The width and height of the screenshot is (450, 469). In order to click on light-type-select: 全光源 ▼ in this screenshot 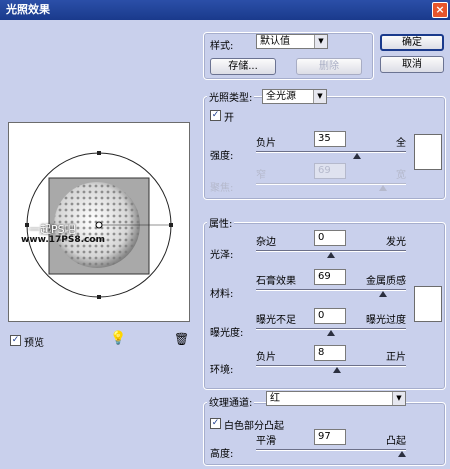, I will do `click(294, 96)`.